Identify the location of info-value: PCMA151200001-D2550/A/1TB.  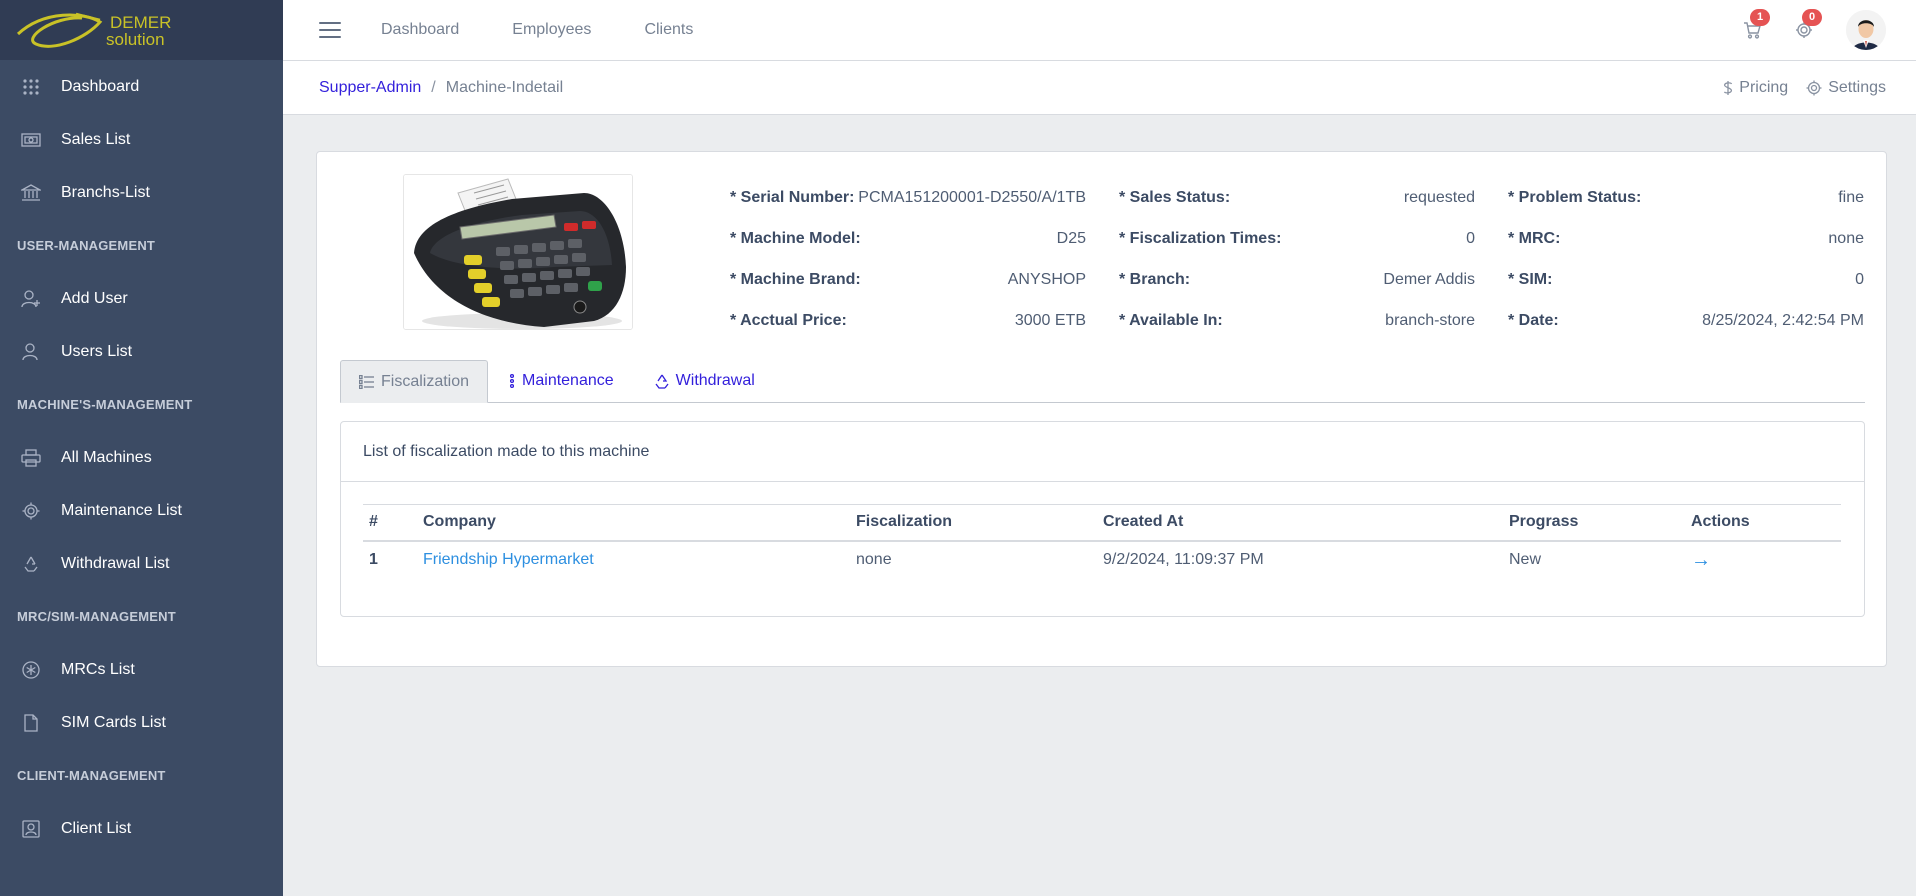
(972, 197).